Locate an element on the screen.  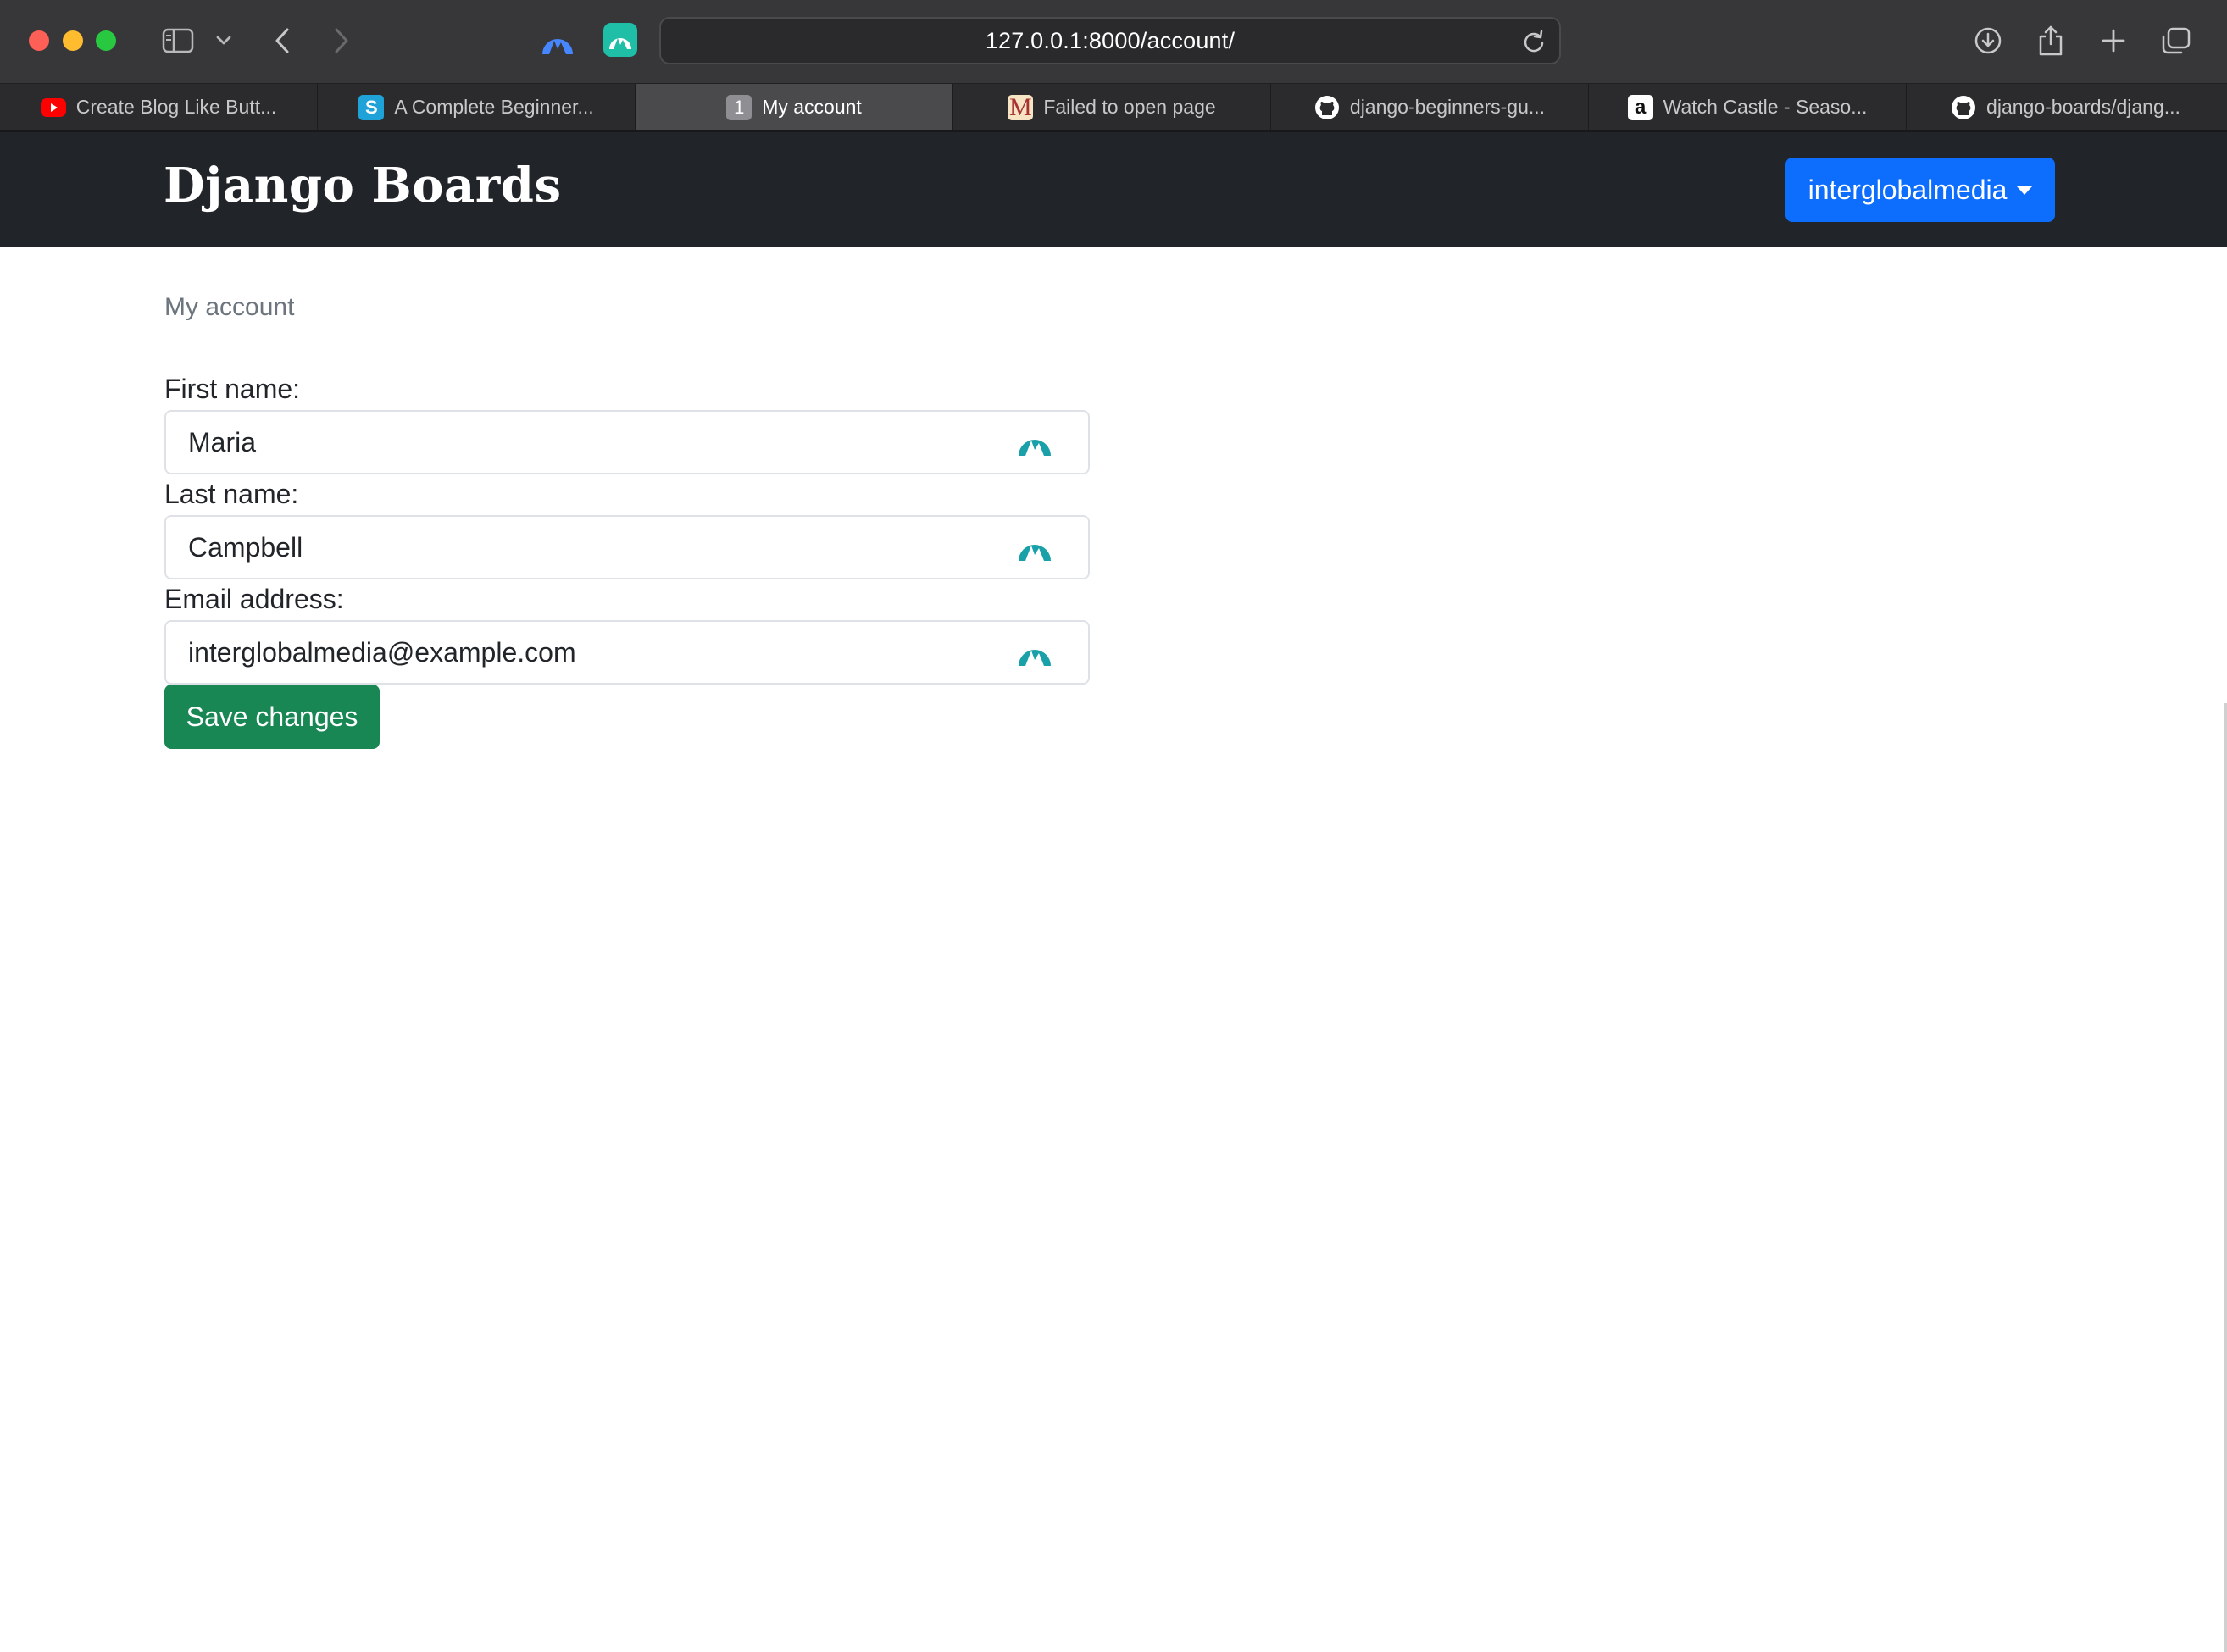
new-tab-button is located at coordinates (2113, 41).